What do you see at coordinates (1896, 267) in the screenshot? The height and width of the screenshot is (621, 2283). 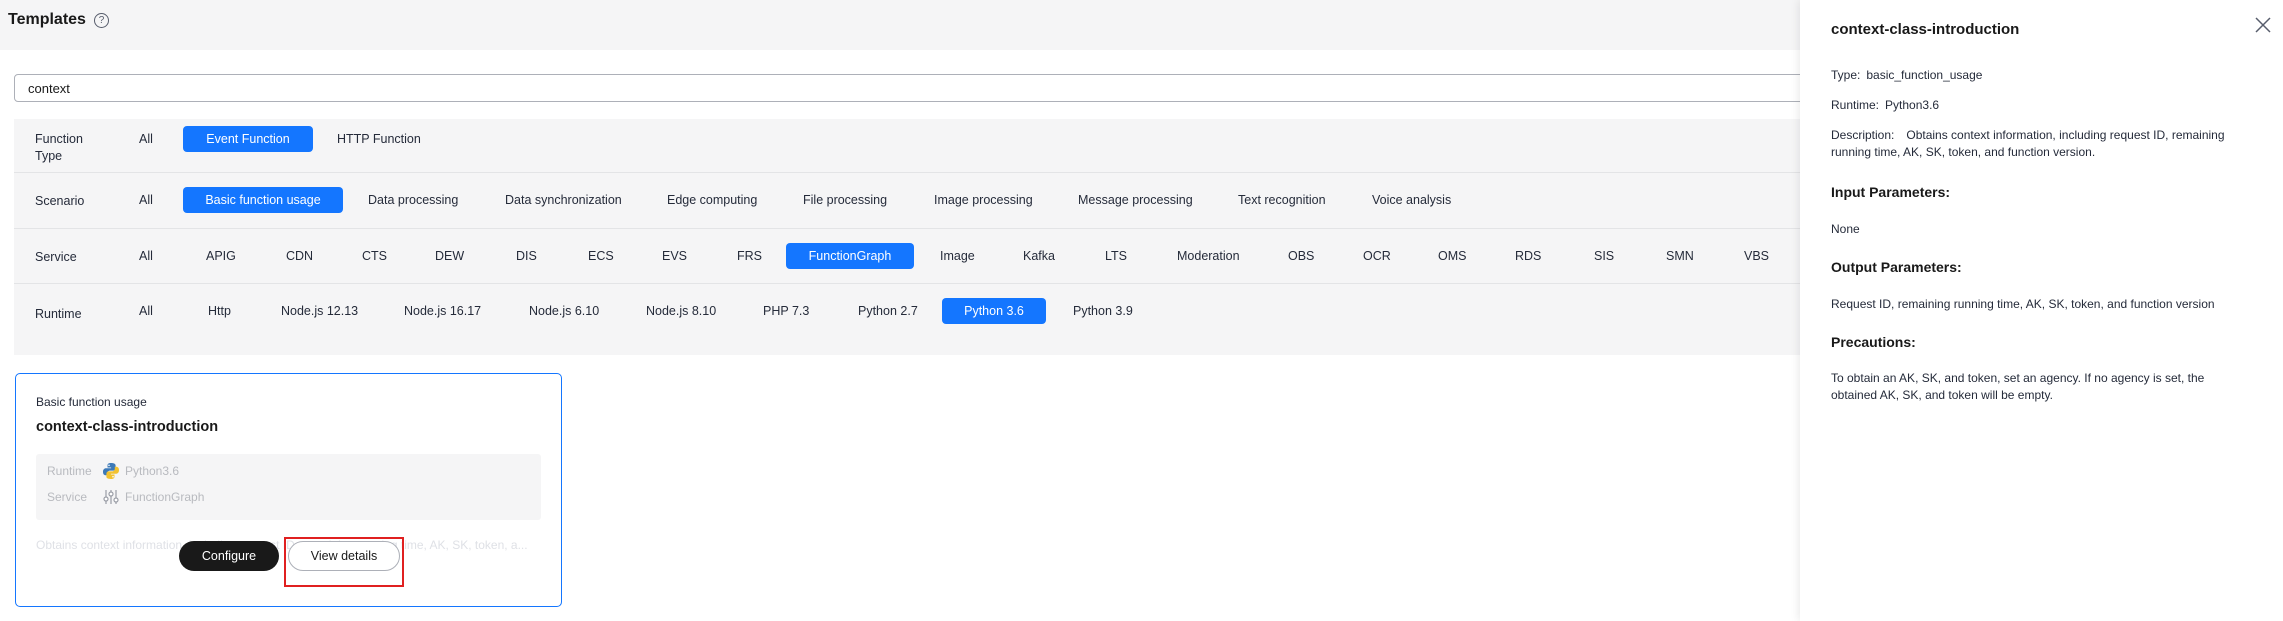 I see `panel-output-heading: Output Parameters:` at bounding box center [1896, 267].